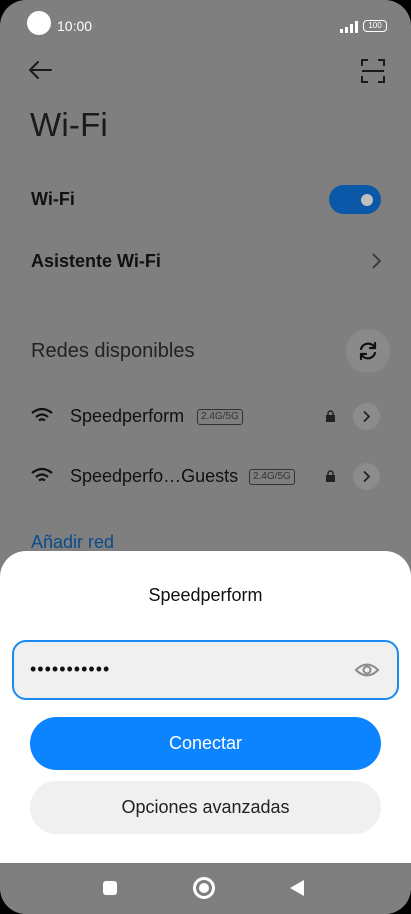  I want to click on password-input: •••••••••••, so click(205, 670).